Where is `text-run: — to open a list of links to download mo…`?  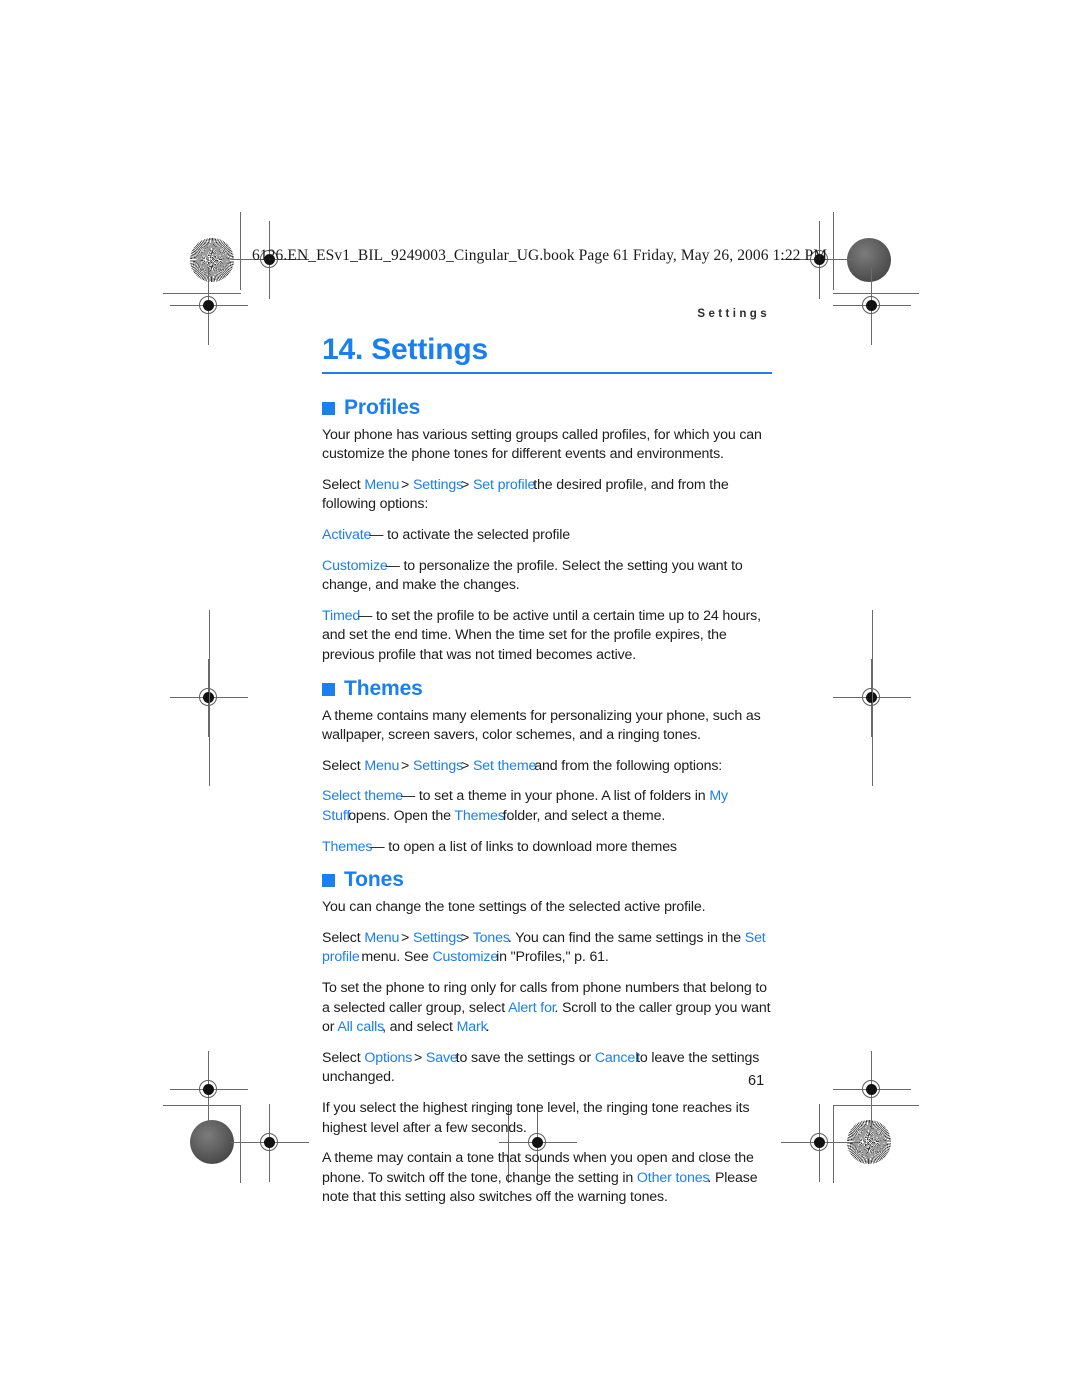
text-run: — to open a list of links to download mo… is located at coordinates (523, 846).